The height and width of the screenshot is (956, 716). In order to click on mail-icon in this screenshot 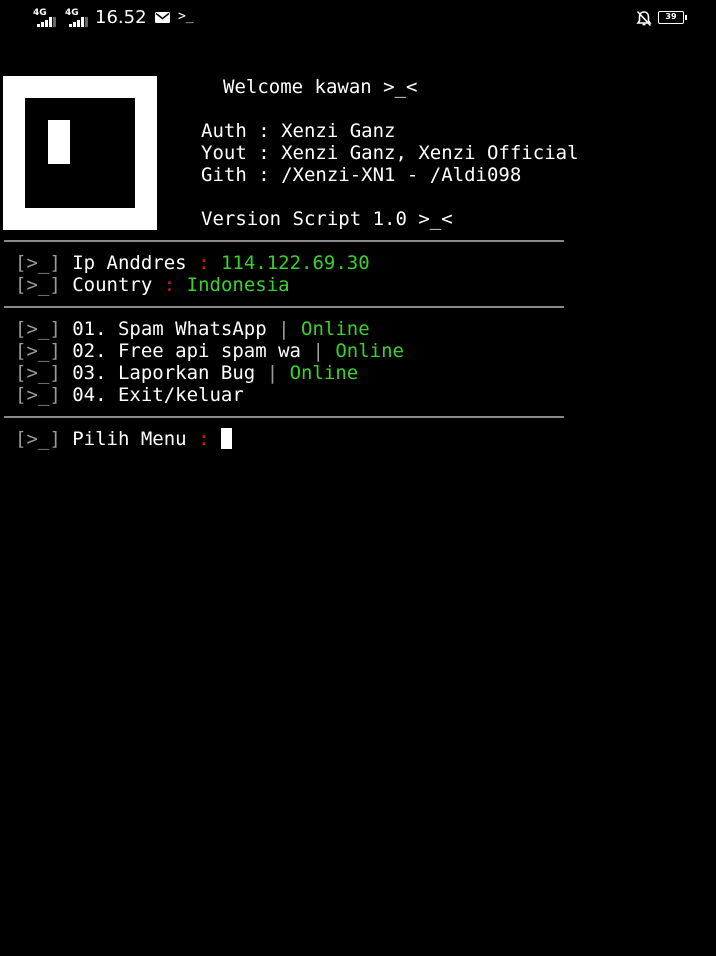, I will do `click(162, 17)`.